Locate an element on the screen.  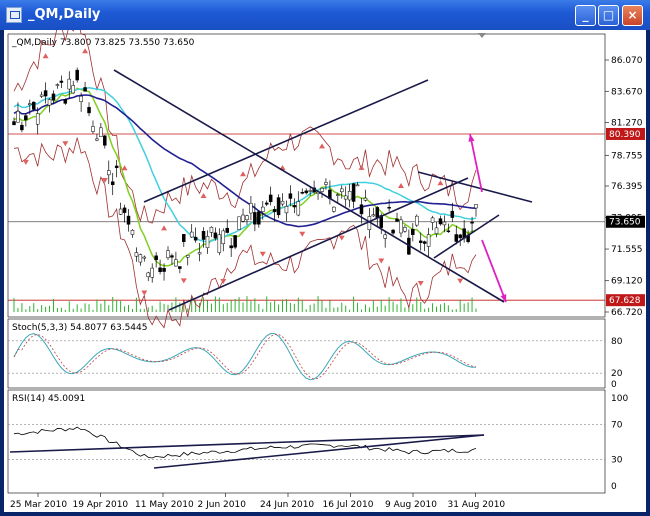
x-tick-label: 11 May 2010 is located at coordinates (164, 505).